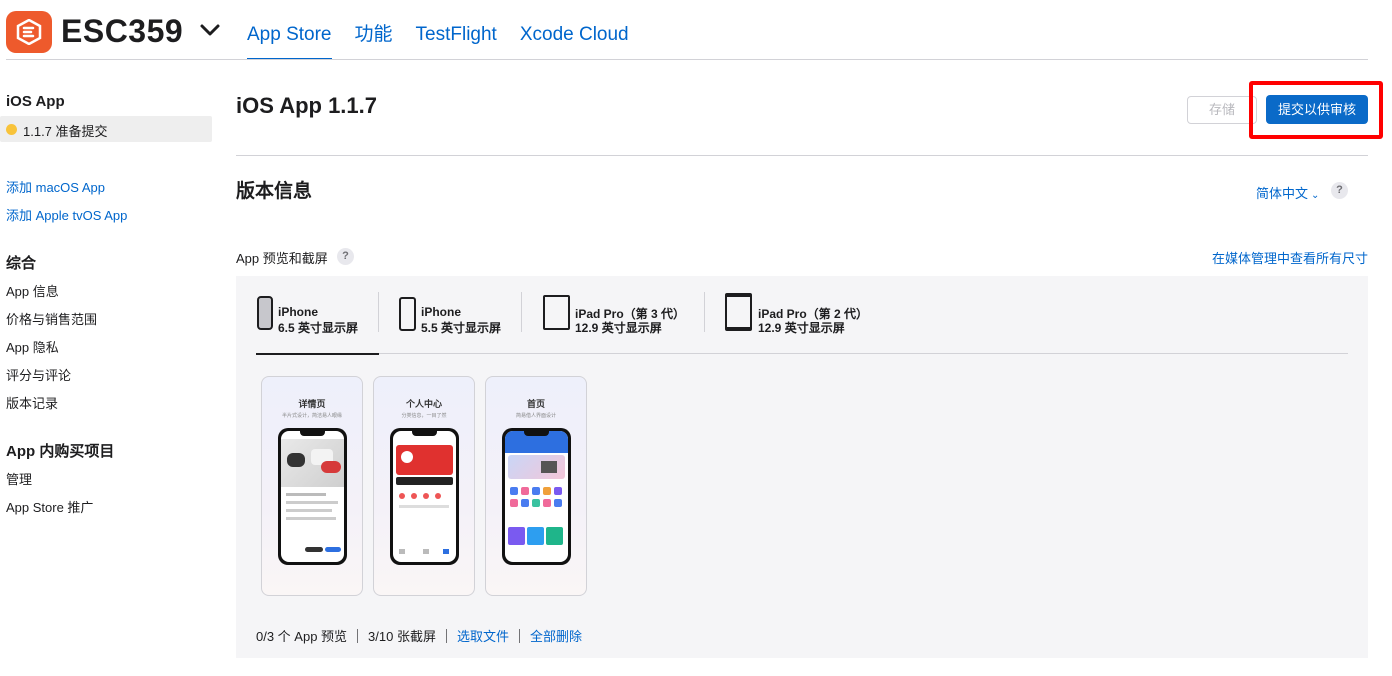 The image size is (1392, 676). Describe the element at coordinates (1317, 109) in the screenshot. I see `submit-for-review-button: 提交以供审核` at that location.